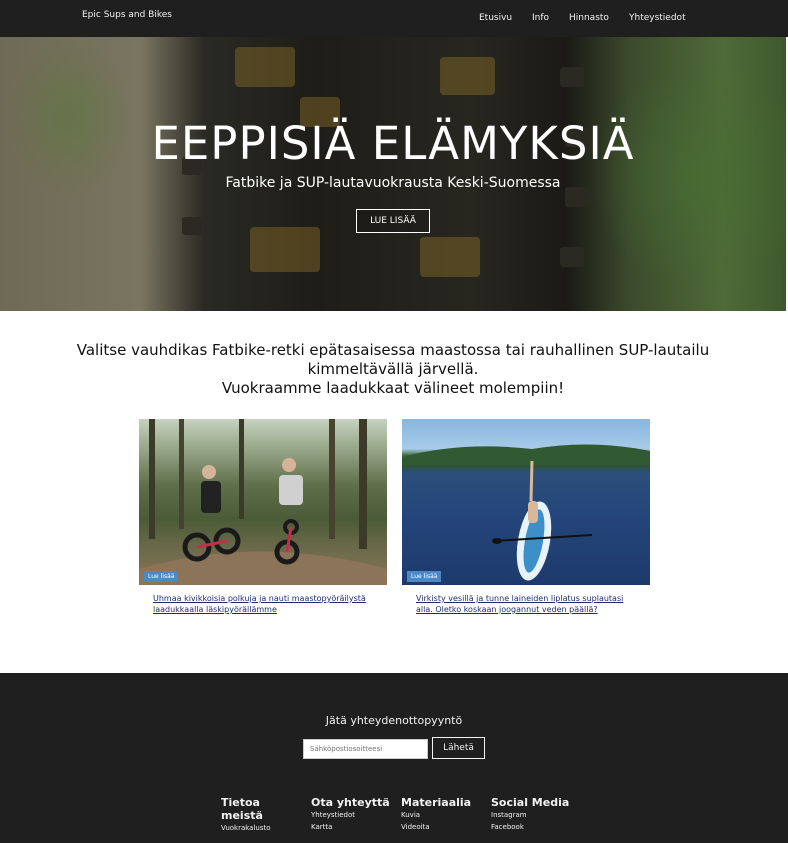 This screenshot has height=843, width=788. I want to click on footer-link-videoita: Videoita, so click(436, 827).